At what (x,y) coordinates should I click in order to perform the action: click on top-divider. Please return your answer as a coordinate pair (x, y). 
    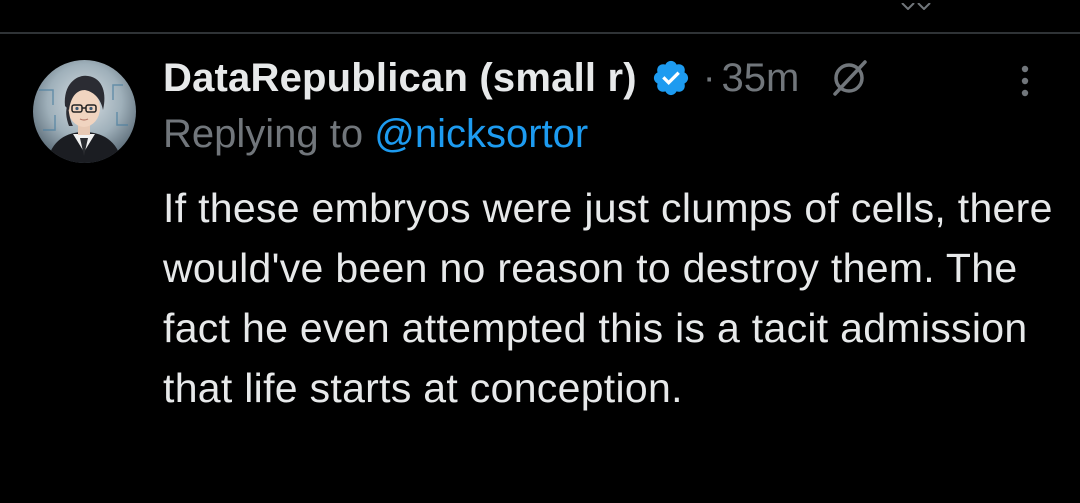
    Looking at the image, I should click on (540, 33).